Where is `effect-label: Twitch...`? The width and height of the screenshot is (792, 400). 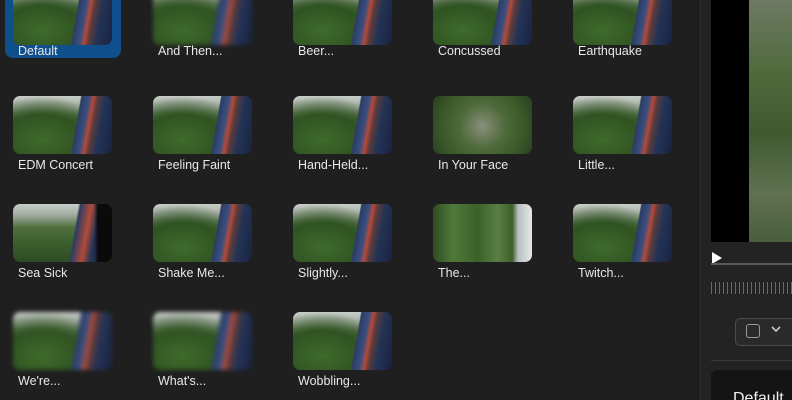 effect-label: Twitch... is located at coordinates (601, 273).